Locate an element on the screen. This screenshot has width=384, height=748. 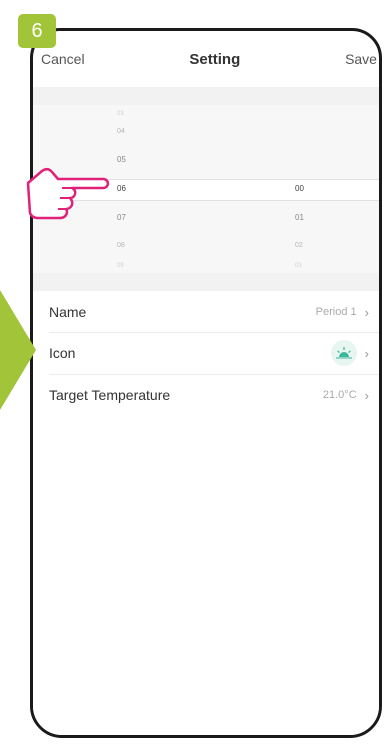
hour-option: 09 is located at coordinates (120, 266).